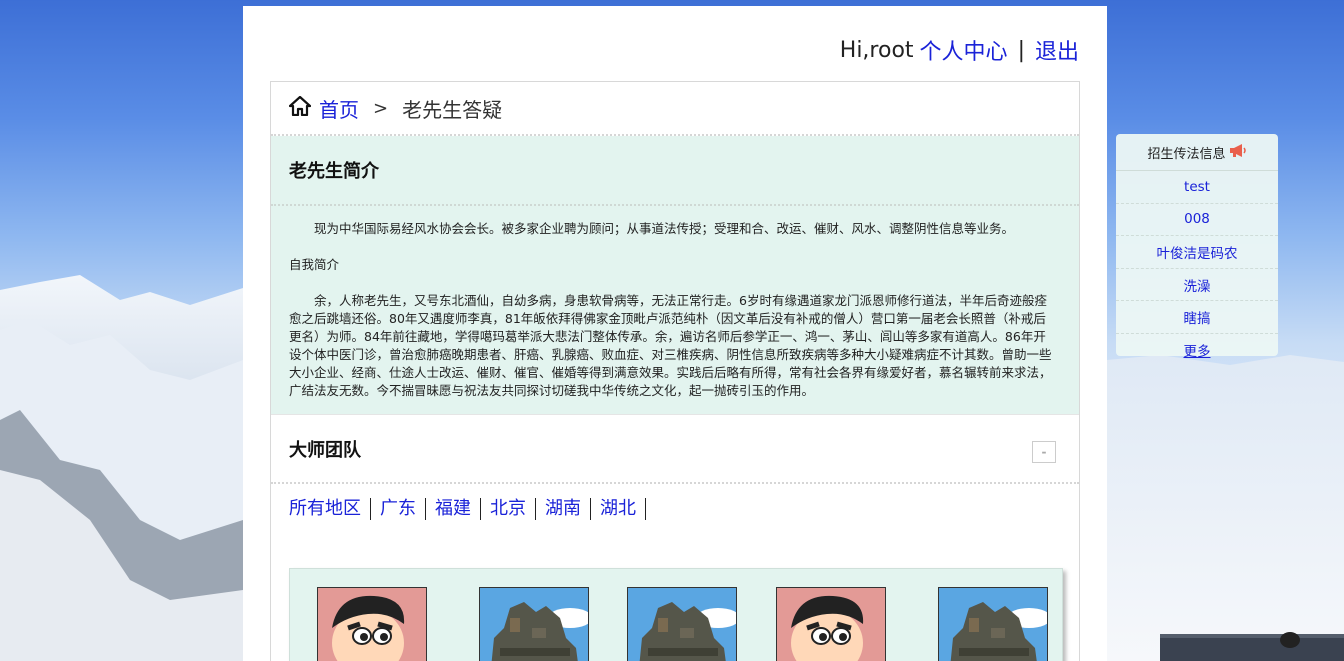 The width and height of the screenshot is (1344, 661). What do you see at coordinates (508, 509) in the screenshot?
I see `region-beijing: 北京` at bounding box center [508, 509].